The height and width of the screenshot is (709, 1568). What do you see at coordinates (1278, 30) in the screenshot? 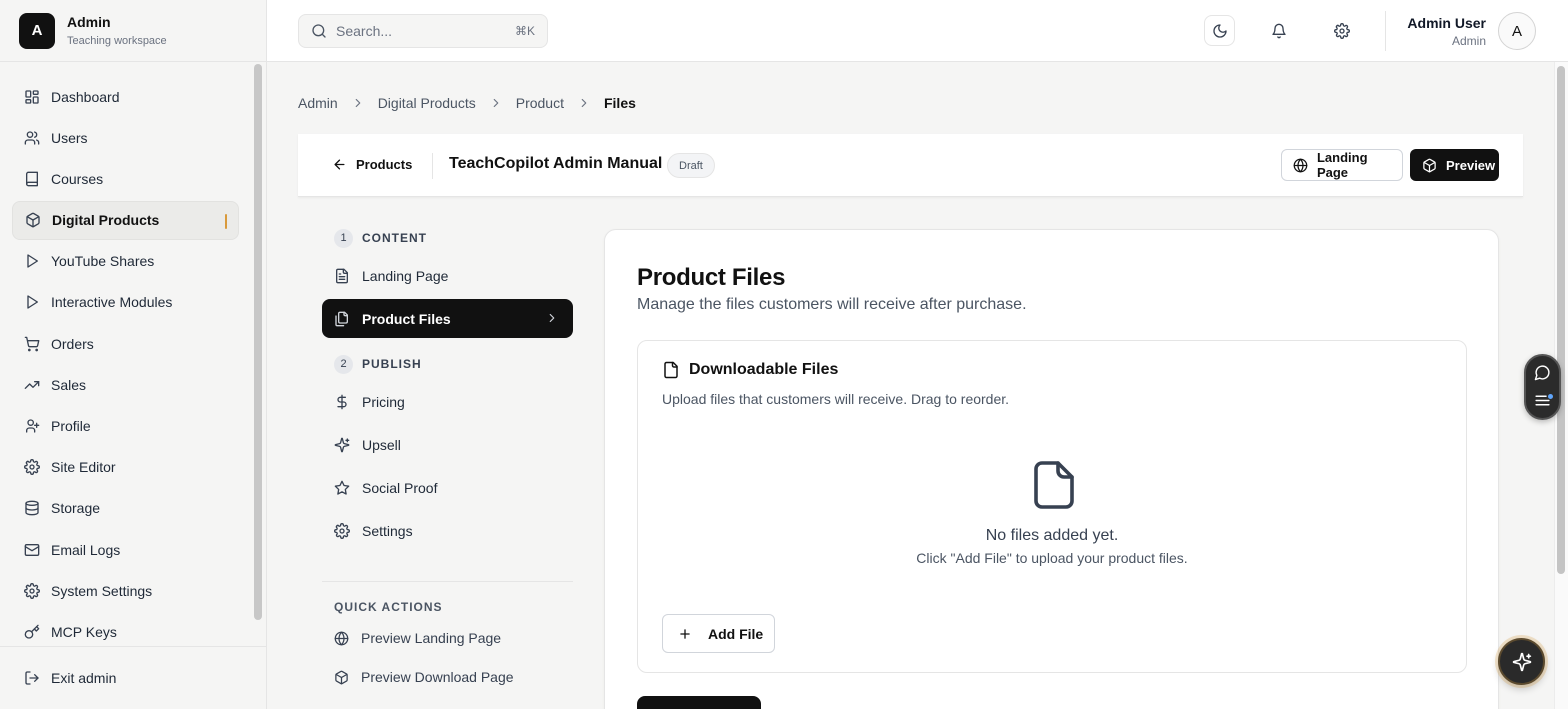
I see `notifications-button` at bounding box center [1278, 30].